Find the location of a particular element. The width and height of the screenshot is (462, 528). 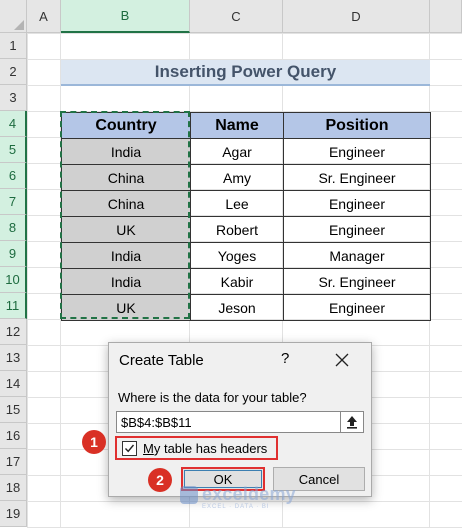

row-header: 6 is located at coordinates (13, 176).